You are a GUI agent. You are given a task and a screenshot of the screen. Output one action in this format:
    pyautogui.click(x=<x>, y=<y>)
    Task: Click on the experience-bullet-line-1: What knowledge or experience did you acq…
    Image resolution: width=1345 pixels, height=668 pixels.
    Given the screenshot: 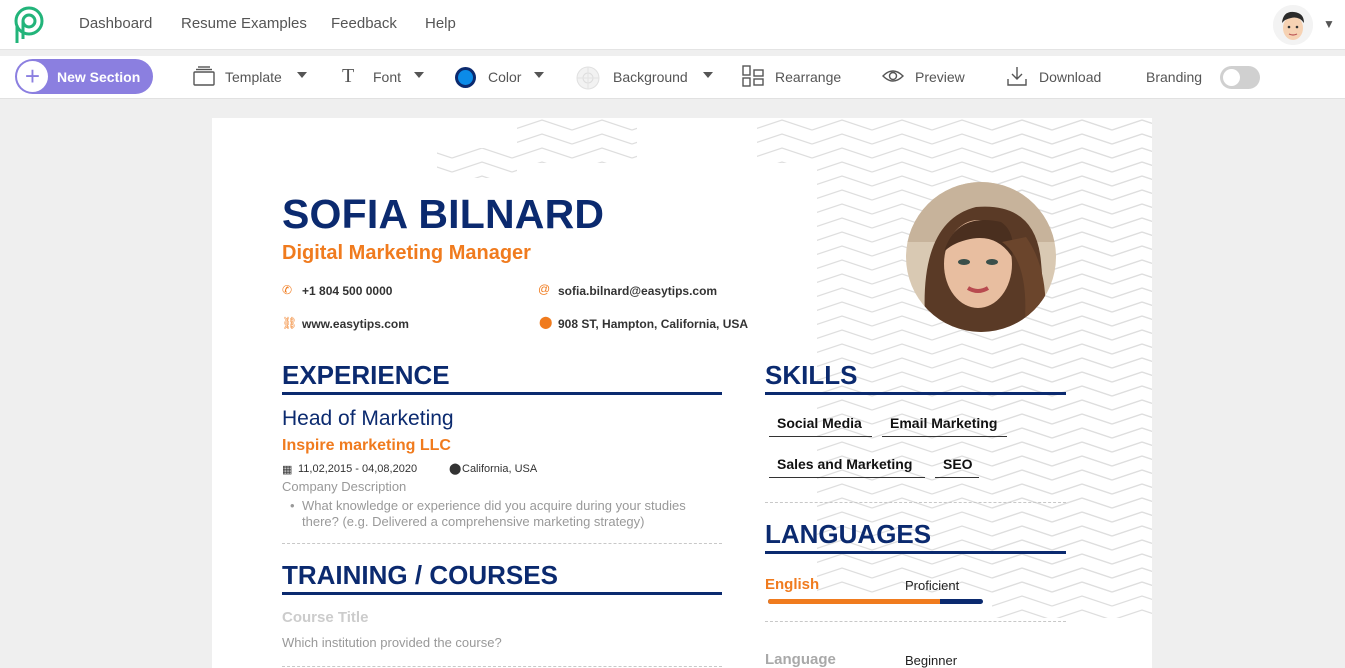 What is the action you would take?
    pyautogui.click(x=494, y=505)
    